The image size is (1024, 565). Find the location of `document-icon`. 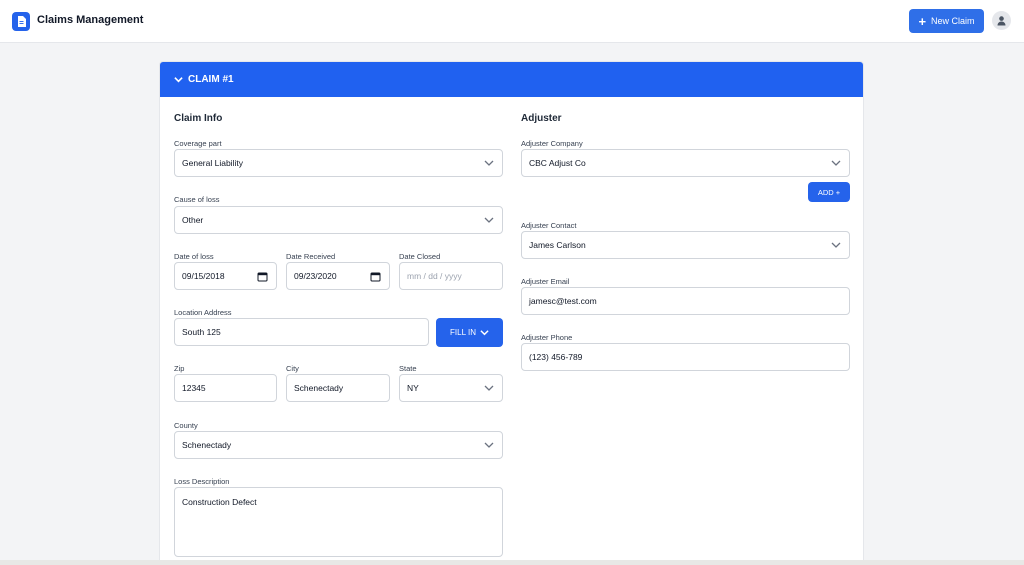

document-icon is located at coordinates (21, 21).